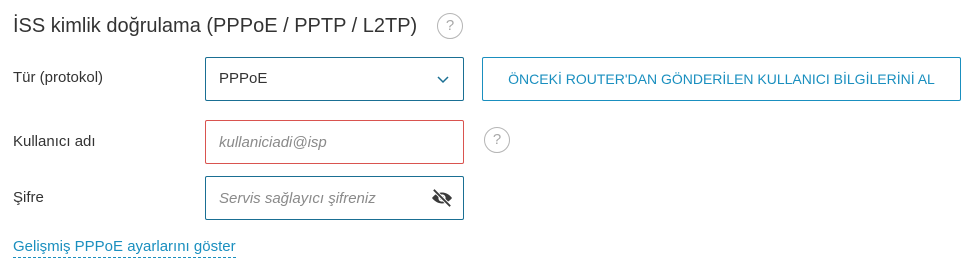 This screenshot has height=274, width=977. Describe the element at coordinates (334, 142) in the screenshot. I see `username-input` at that location.